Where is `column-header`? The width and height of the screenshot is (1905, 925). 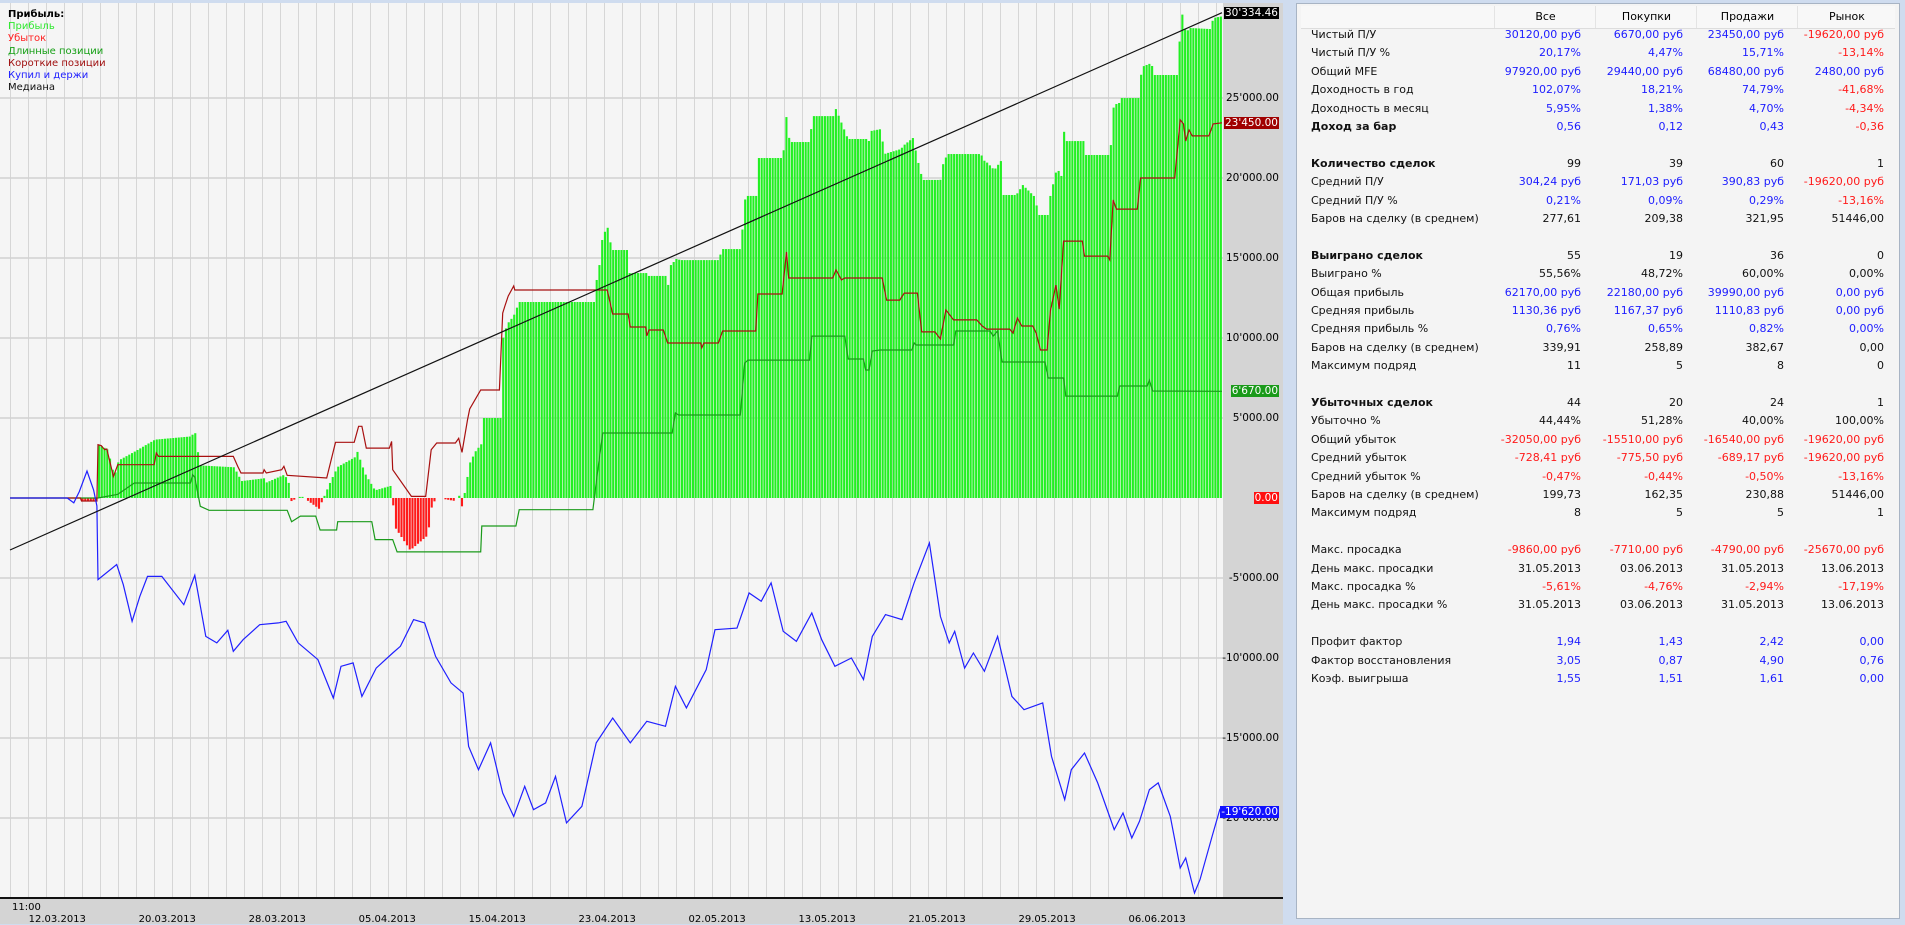 column-header is located at coordinates (1397, 17).